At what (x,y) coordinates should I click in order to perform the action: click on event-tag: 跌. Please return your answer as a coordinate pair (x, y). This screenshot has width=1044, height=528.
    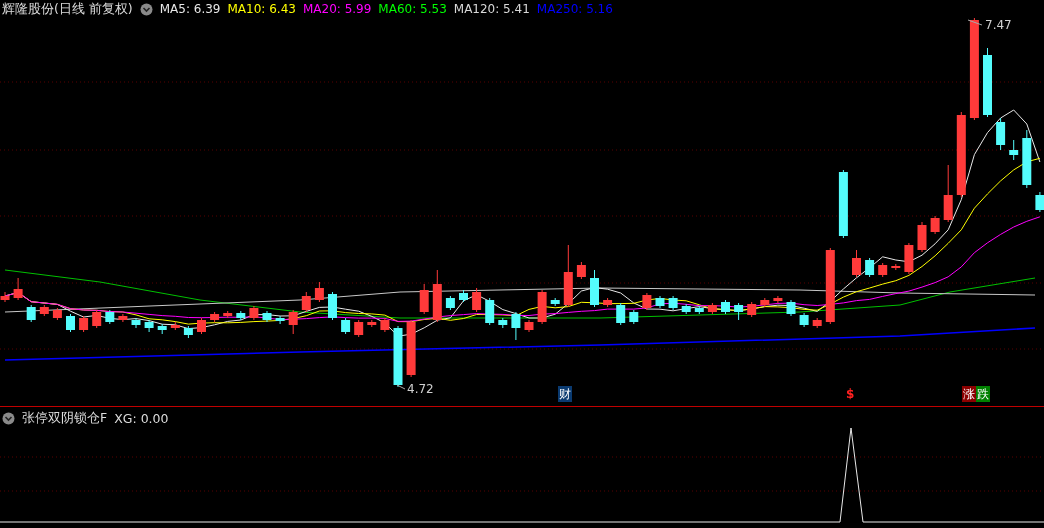
    Looking at the image, I should click on (983, 394).